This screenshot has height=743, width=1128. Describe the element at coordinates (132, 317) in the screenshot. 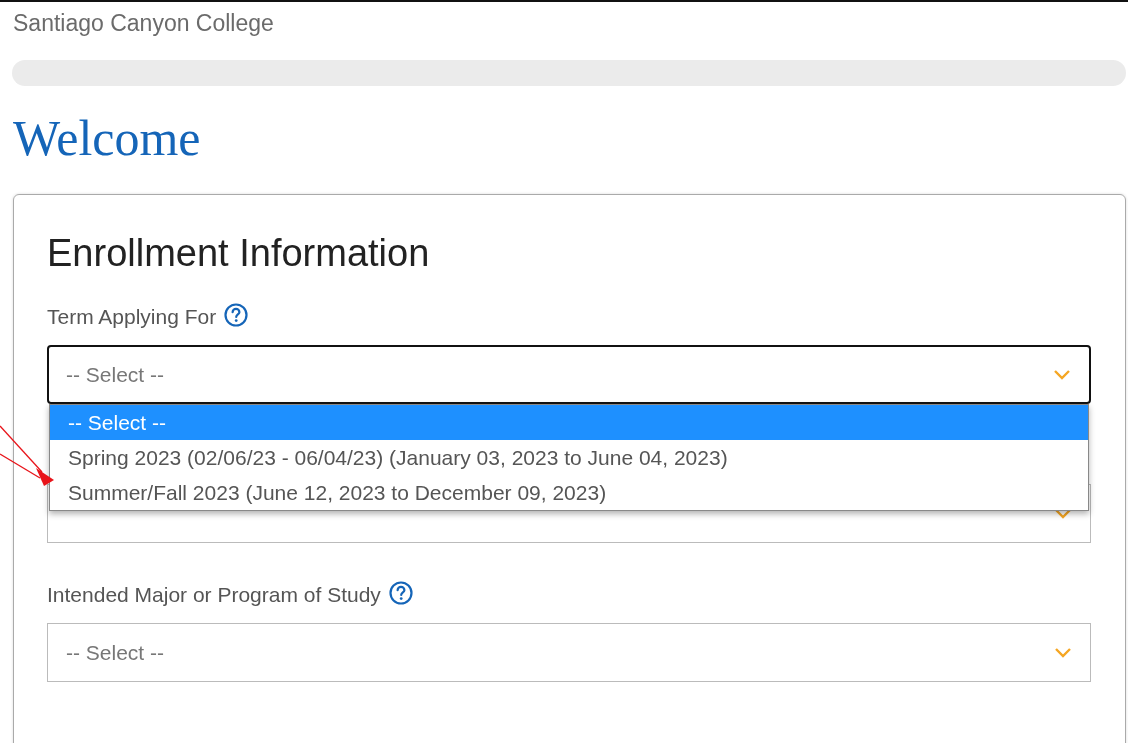

I see `field-label: Term Applying For` at that location.